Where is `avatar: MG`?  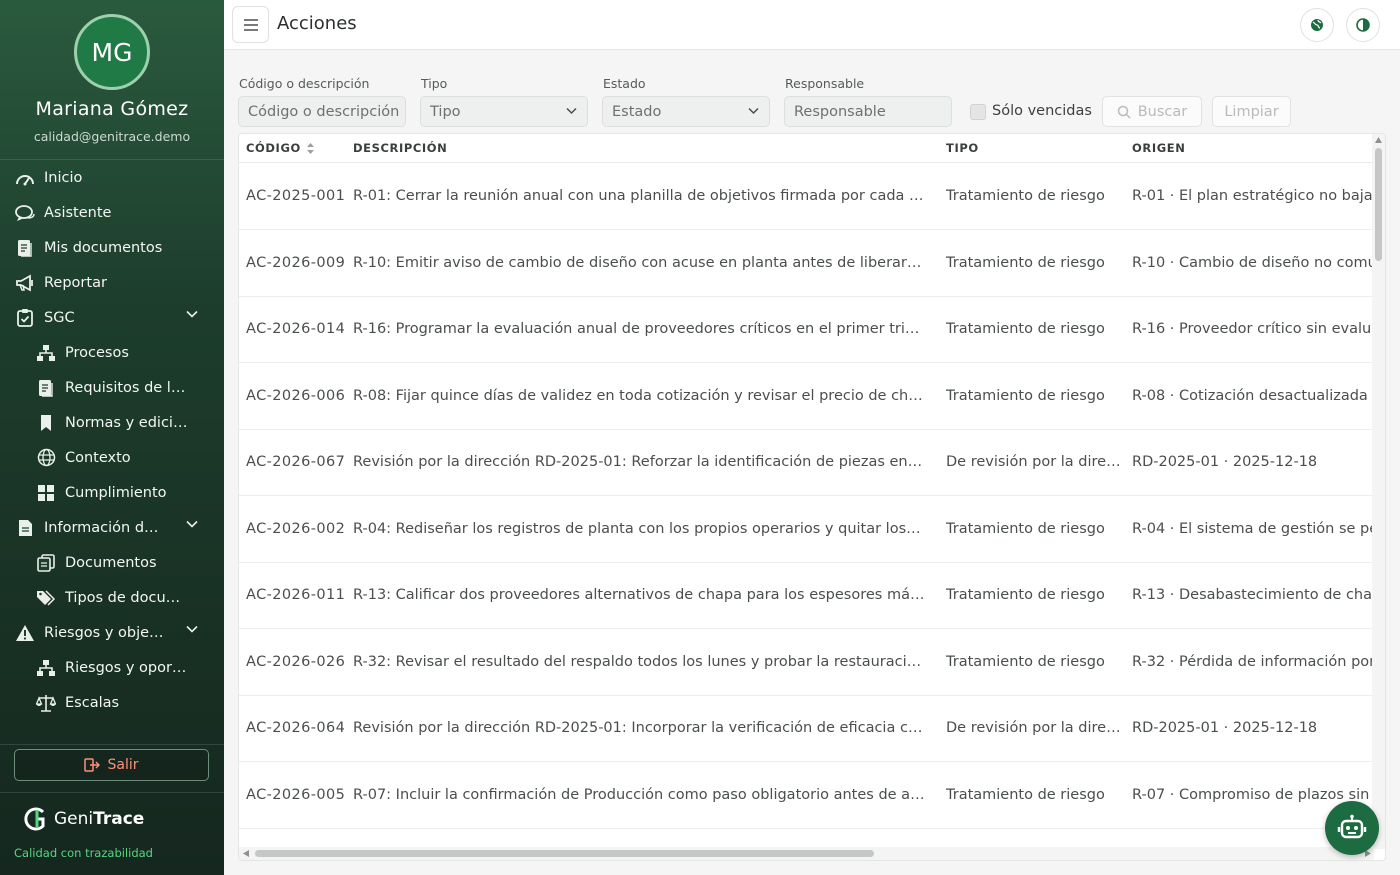 avatar: MG is located at coordinates (112, 52).